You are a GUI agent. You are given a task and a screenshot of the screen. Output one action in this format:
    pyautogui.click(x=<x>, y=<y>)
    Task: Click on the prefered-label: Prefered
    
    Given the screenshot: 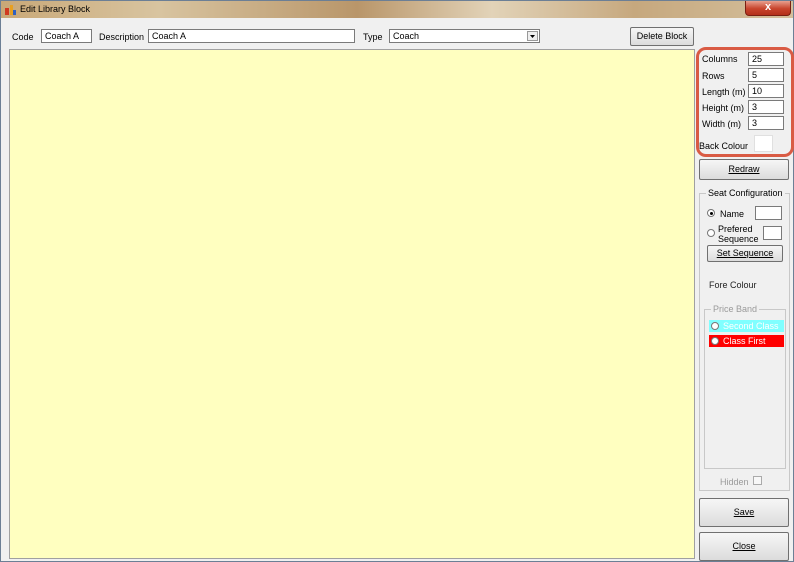 What is the action you would take?
    pyautogui.click(x=735, y=229)
    